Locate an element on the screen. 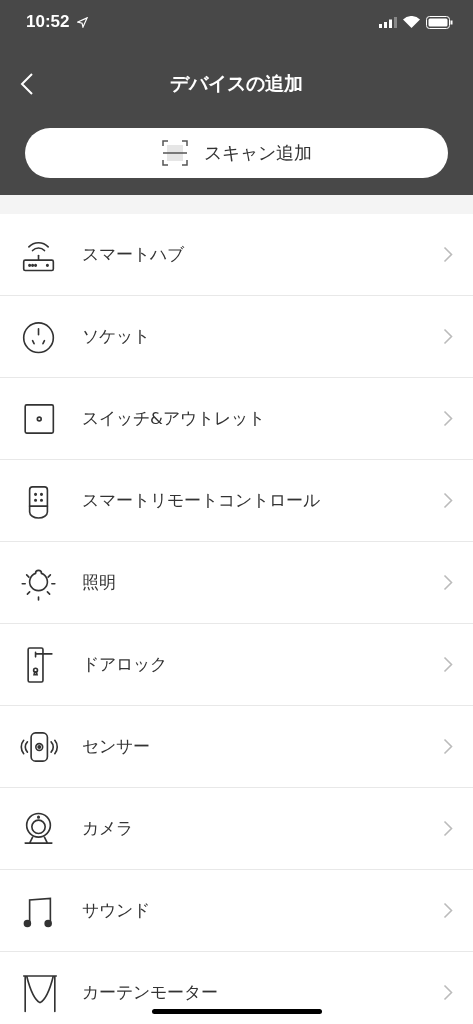 Image resolution: width=473 pixels, height=1024 pixels. scan-add-button: スキャン追加 is located at coordinates (236, 153).